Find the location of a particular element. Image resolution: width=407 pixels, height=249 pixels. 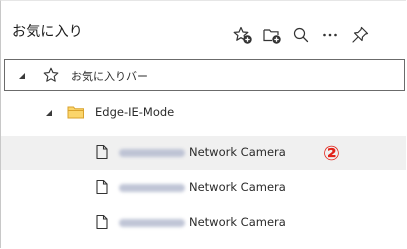

pin-icon is located at coordinates (360, 35).